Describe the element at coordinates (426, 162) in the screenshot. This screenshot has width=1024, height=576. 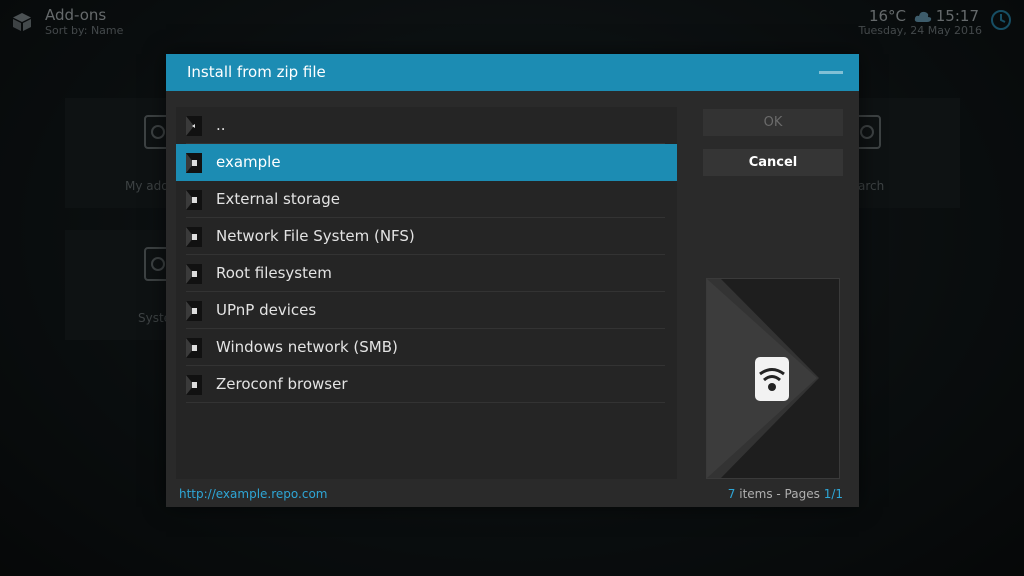
I see `list-item: example` at that location.